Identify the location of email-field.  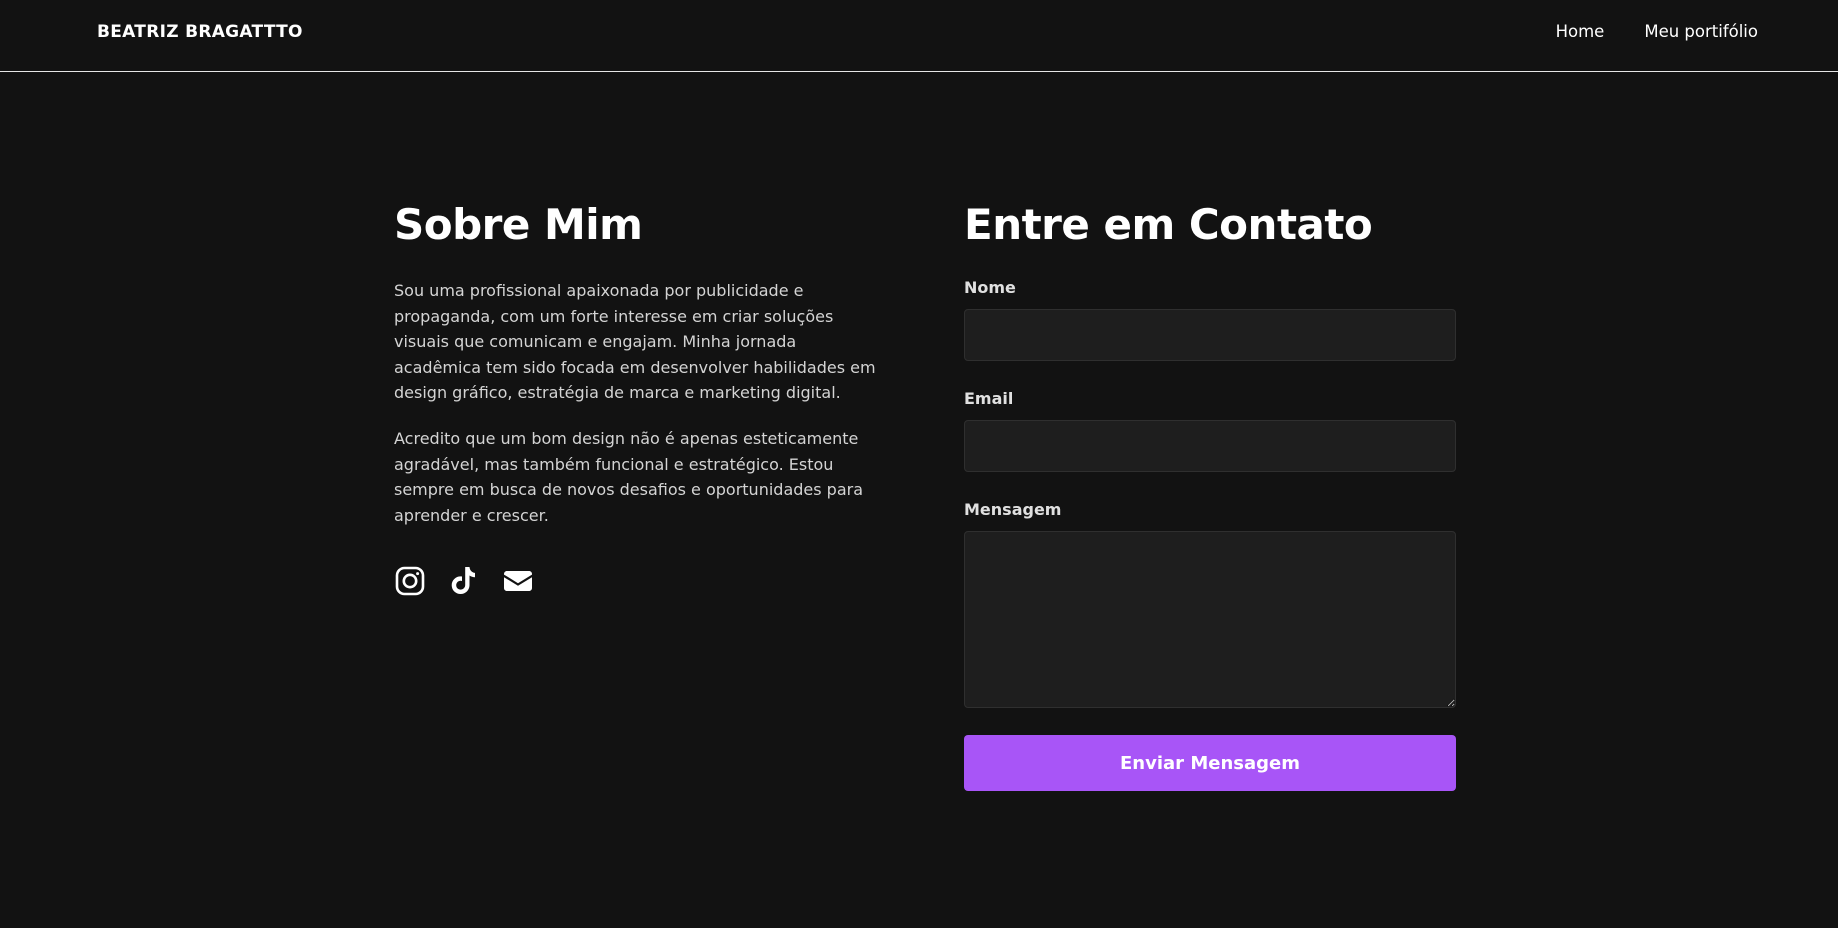
(1210, 446).